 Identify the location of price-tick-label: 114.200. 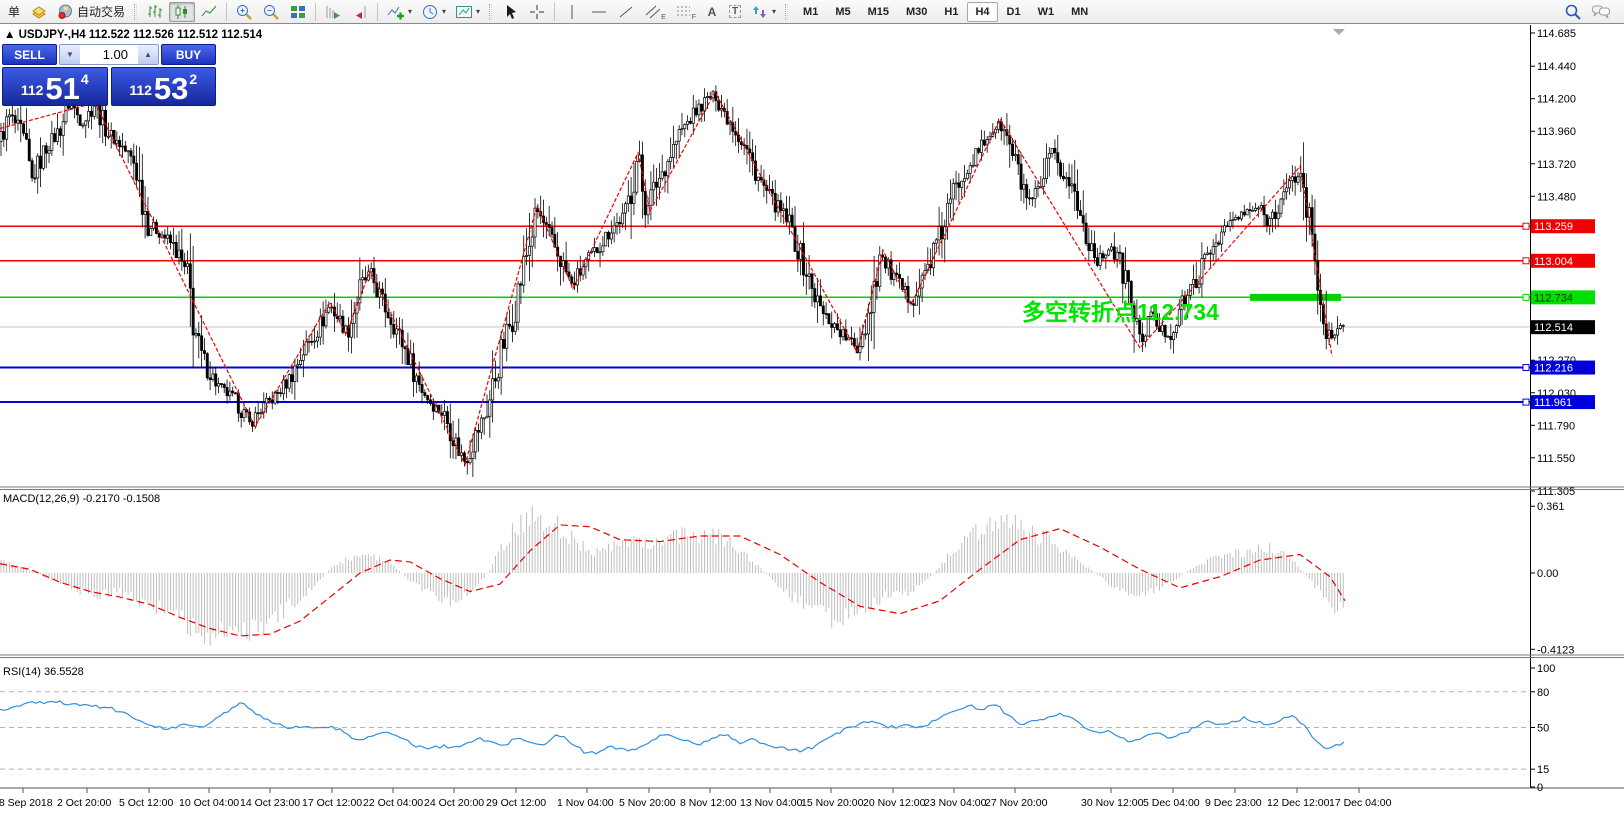
(1556, 100).